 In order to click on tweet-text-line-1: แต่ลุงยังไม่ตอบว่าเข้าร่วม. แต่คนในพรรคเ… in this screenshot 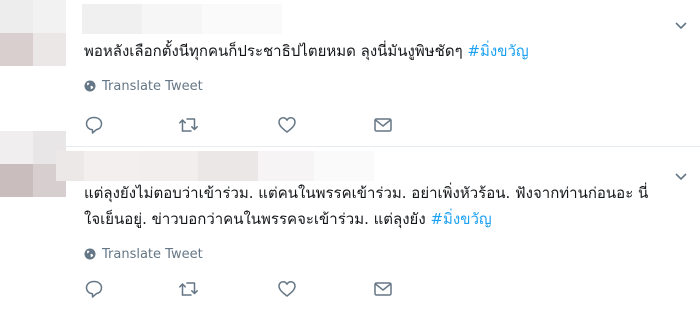, I will do `click(366, 193)`.